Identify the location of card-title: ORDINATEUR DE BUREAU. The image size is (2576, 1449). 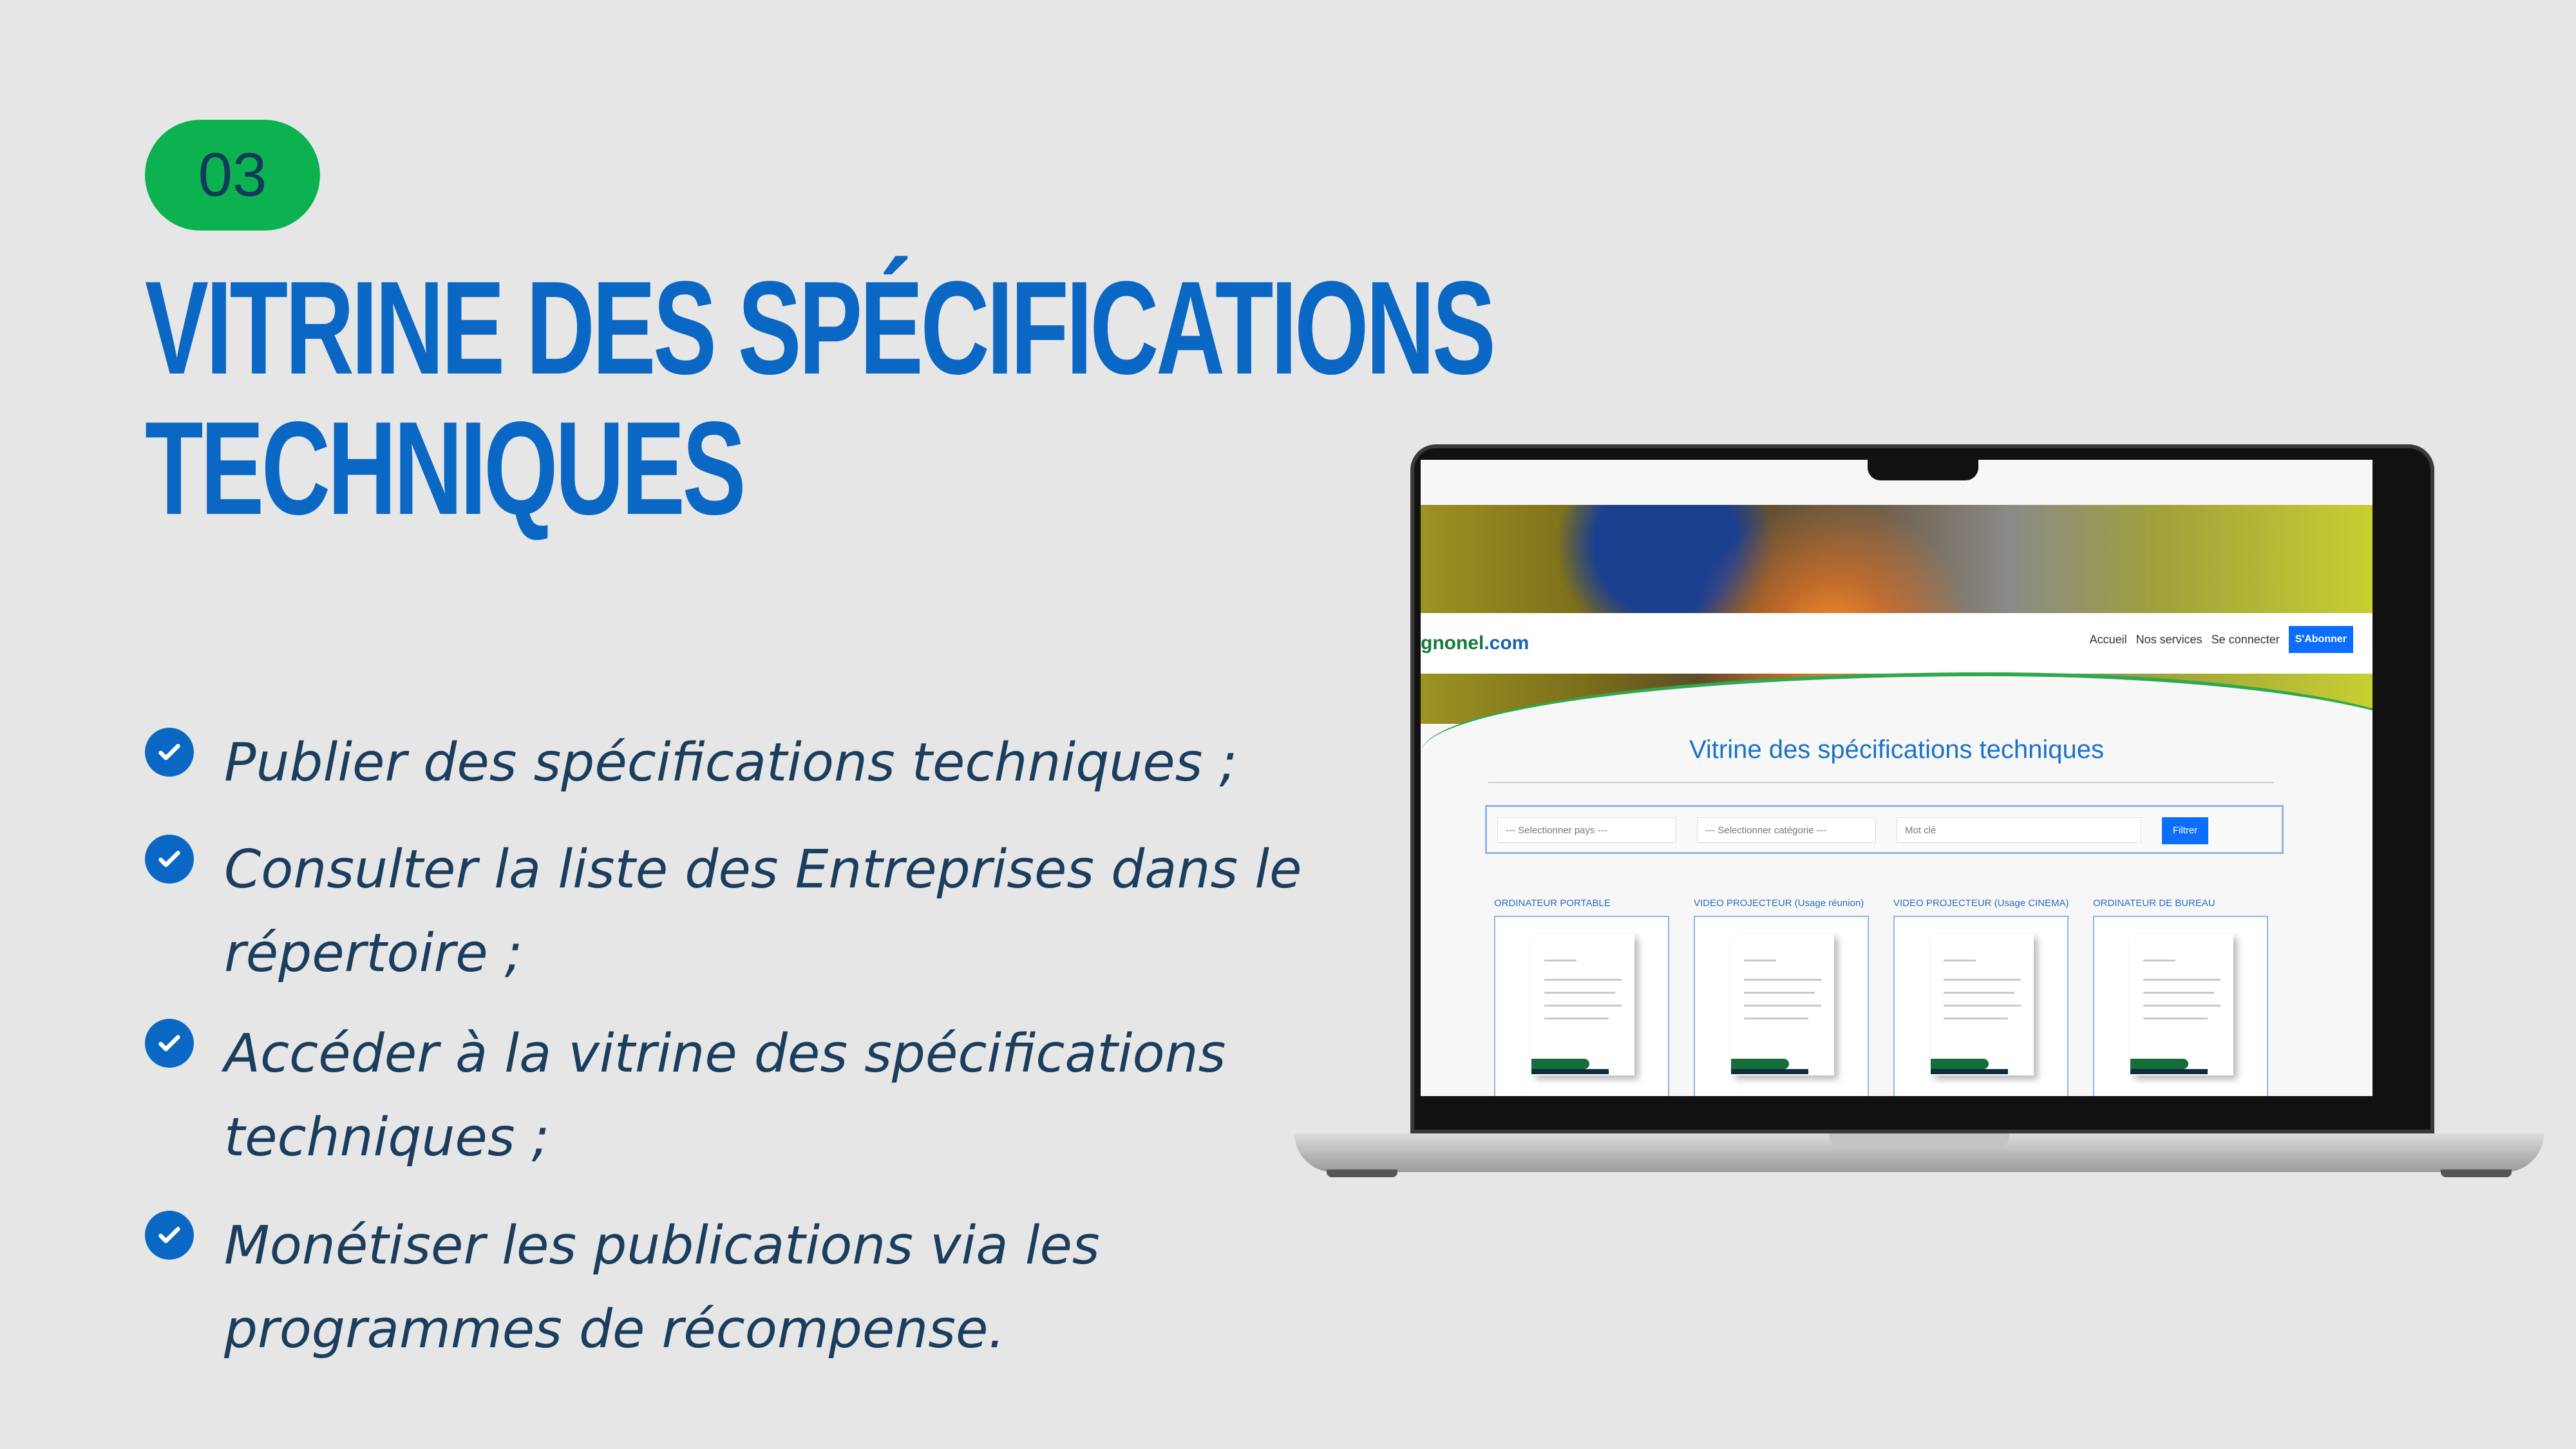
(2154, 904).